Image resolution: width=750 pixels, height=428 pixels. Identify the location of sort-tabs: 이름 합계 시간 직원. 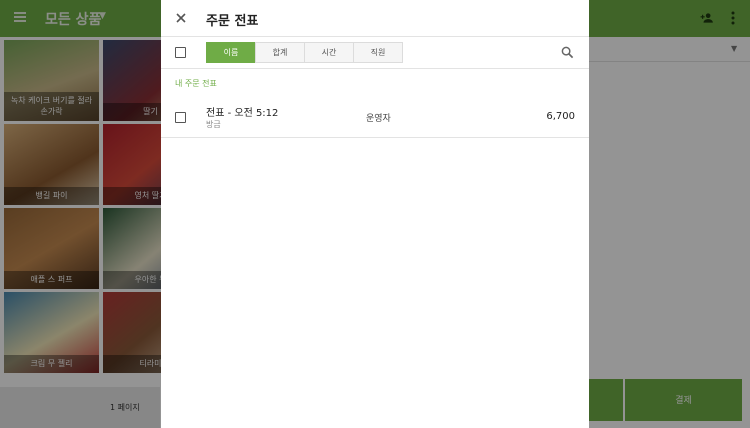
(304, 52).